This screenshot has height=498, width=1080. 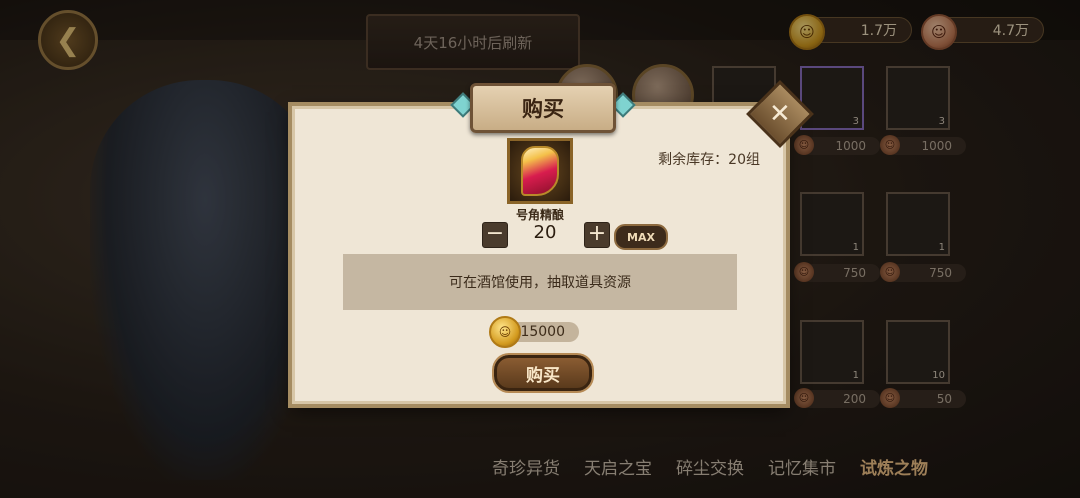 I want to click on item-name: 号角精酿, so click(x=539, y=215).